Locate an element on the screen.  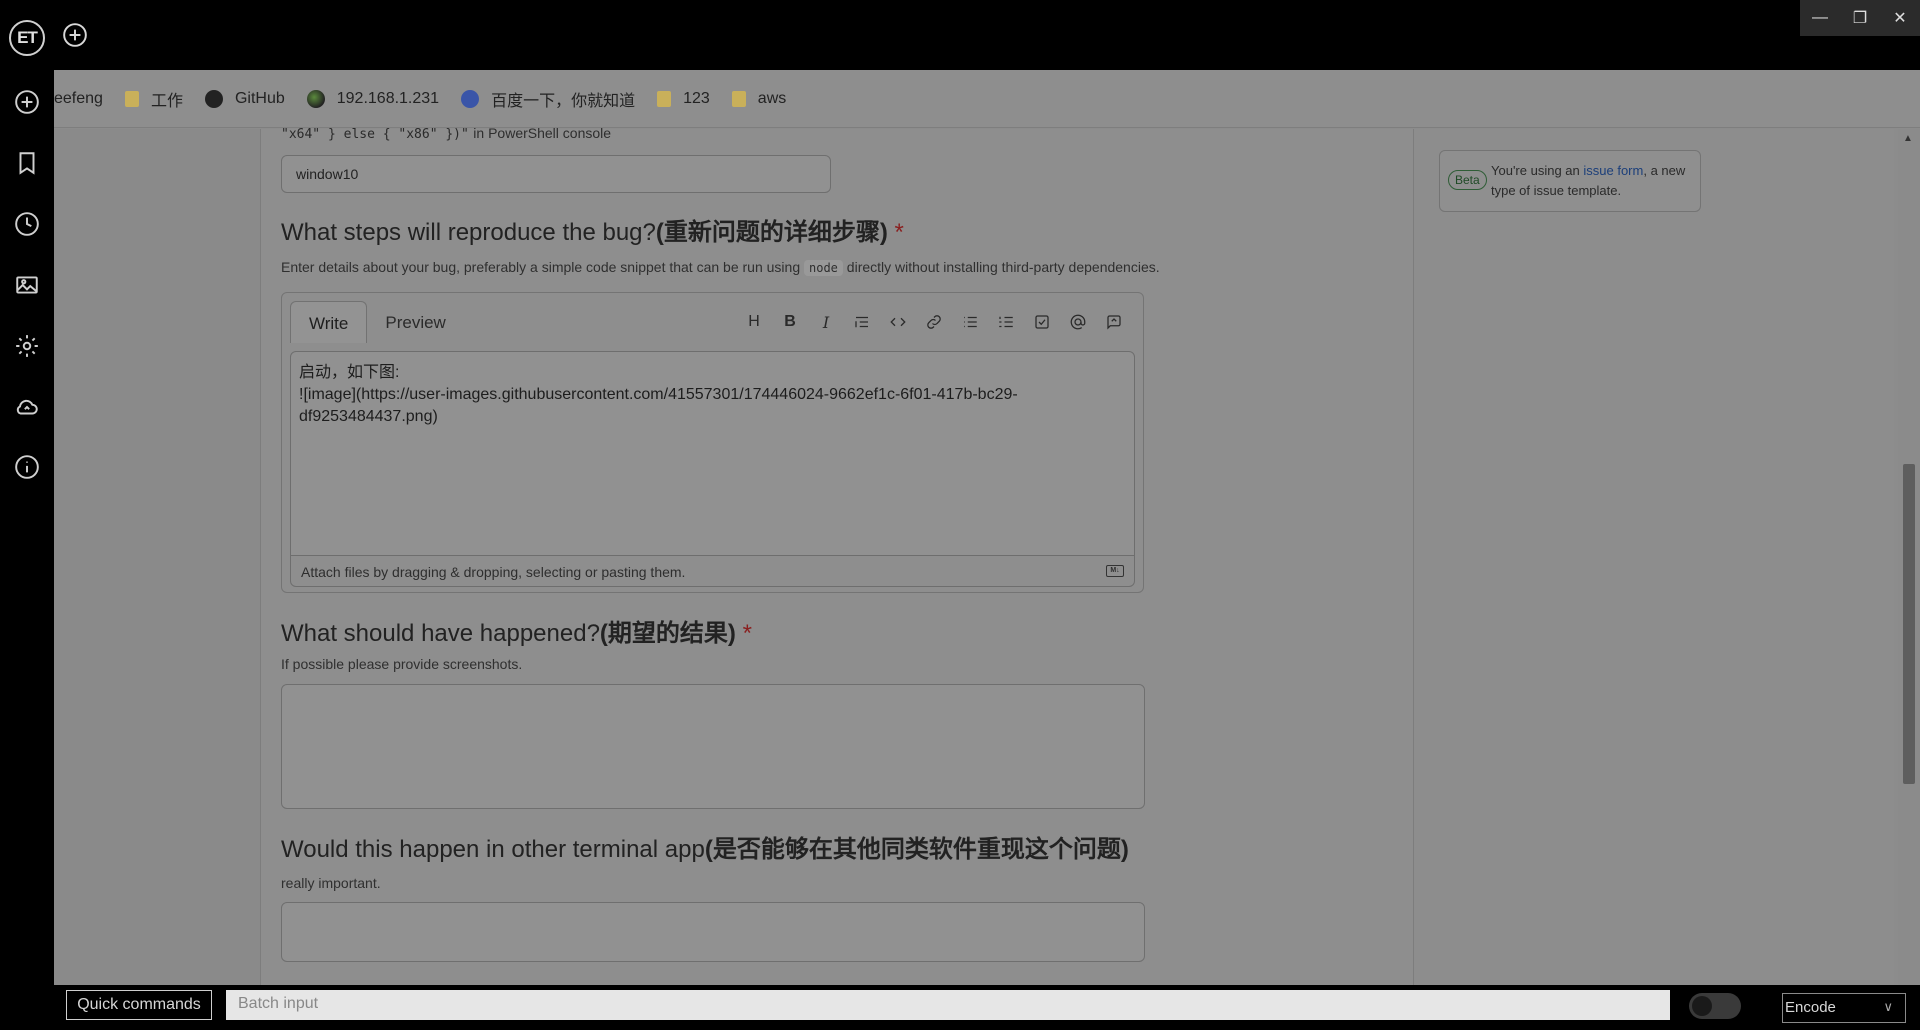
other-terminal-description: really important. is located at coordinates (331, 883).